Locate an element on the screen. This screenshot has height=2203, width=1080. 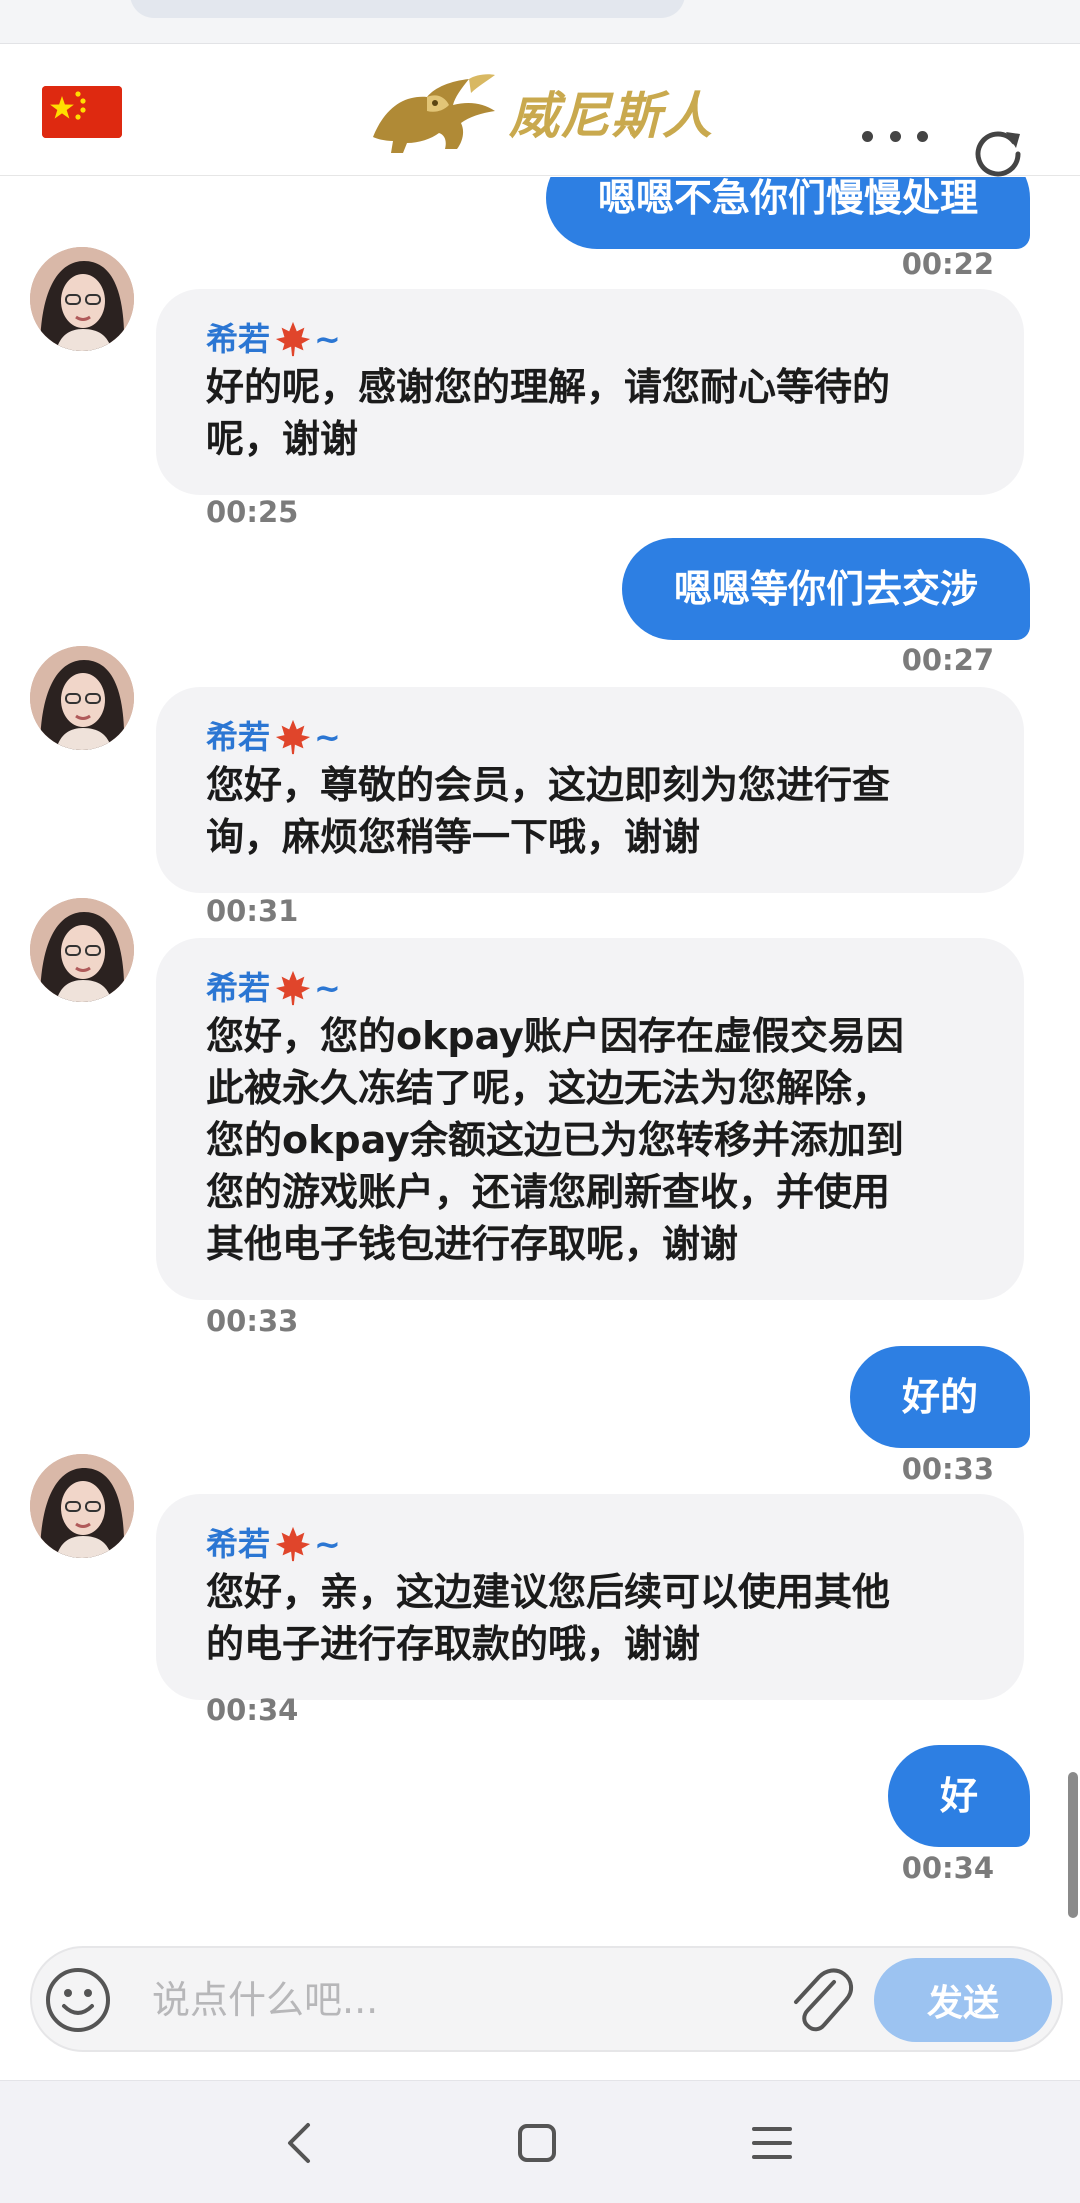
message-input is located at coordinates (472, 2000).